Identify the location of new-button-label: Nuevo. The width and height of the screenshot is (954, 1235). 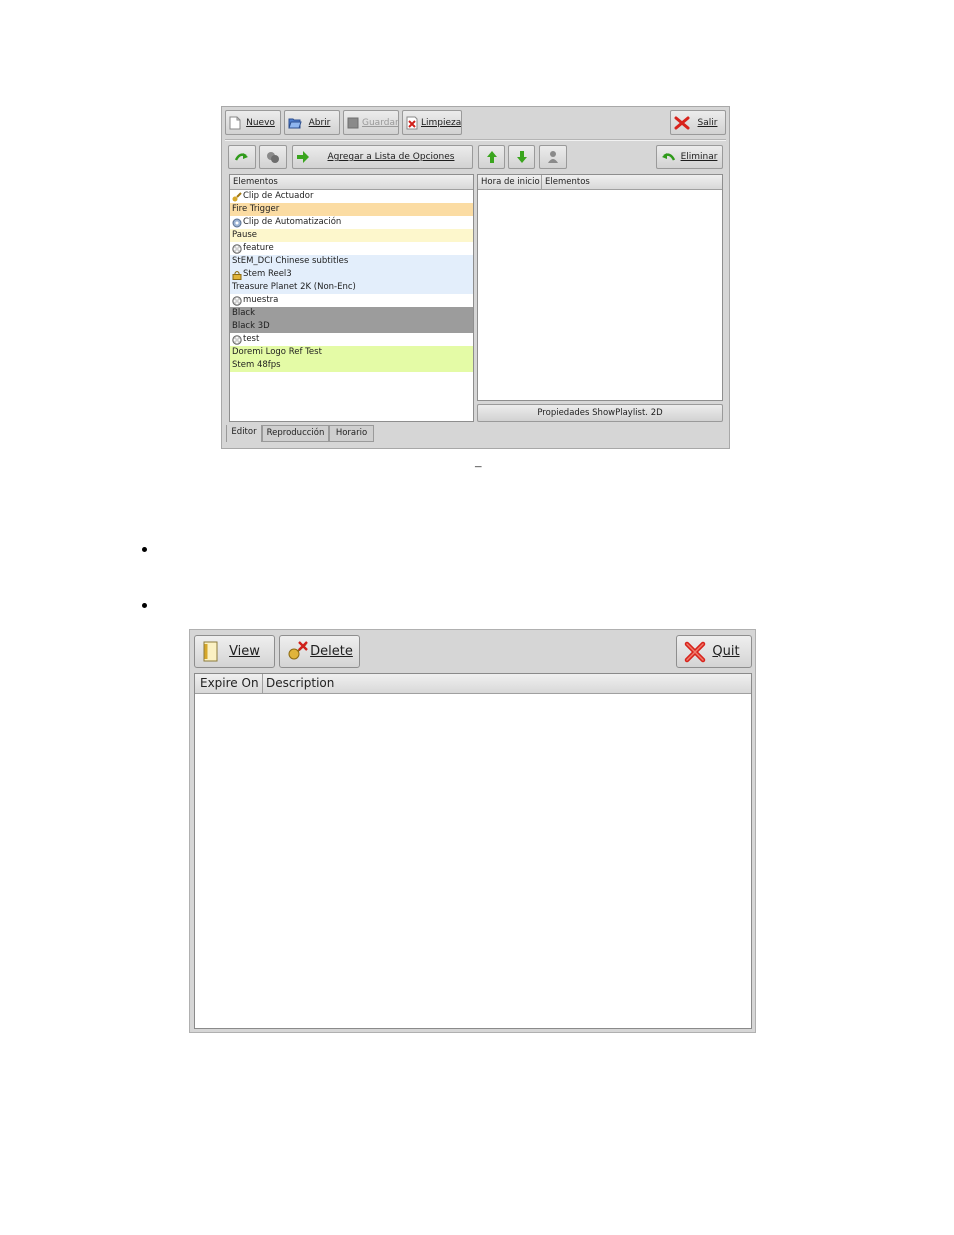
(260, 122).